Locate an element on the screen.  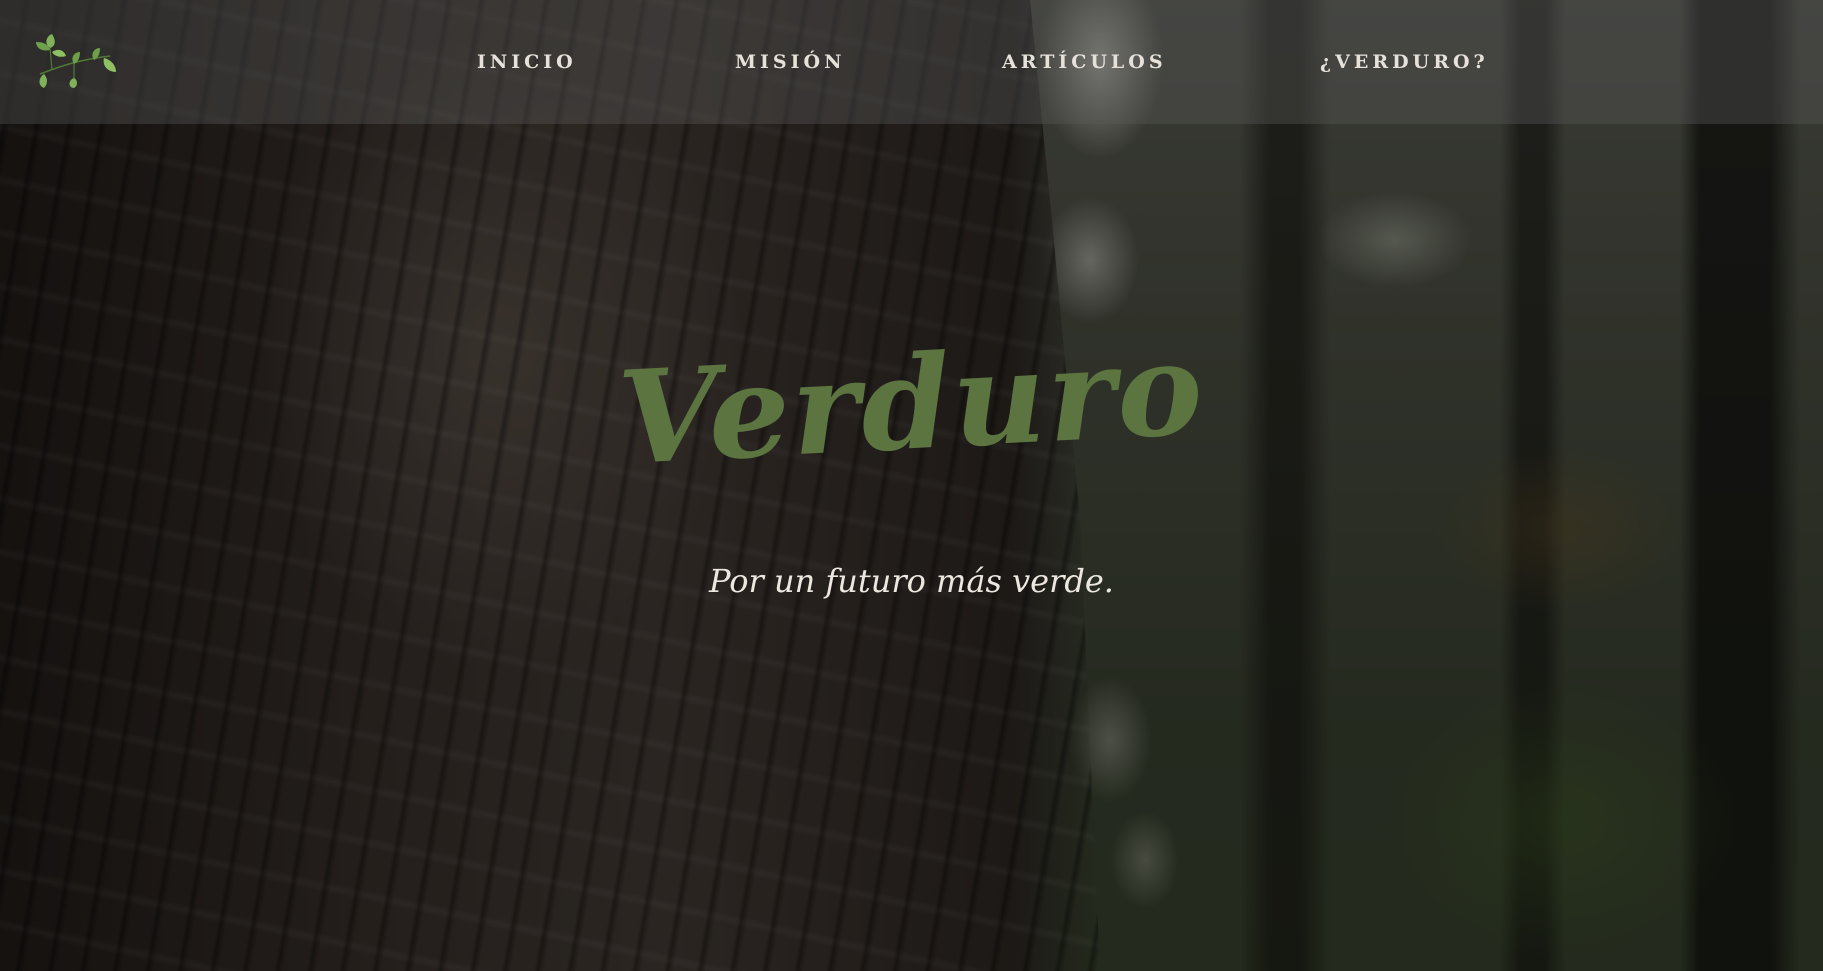
nav-link-inicio: INICIO is located at coordinates (527, 62).